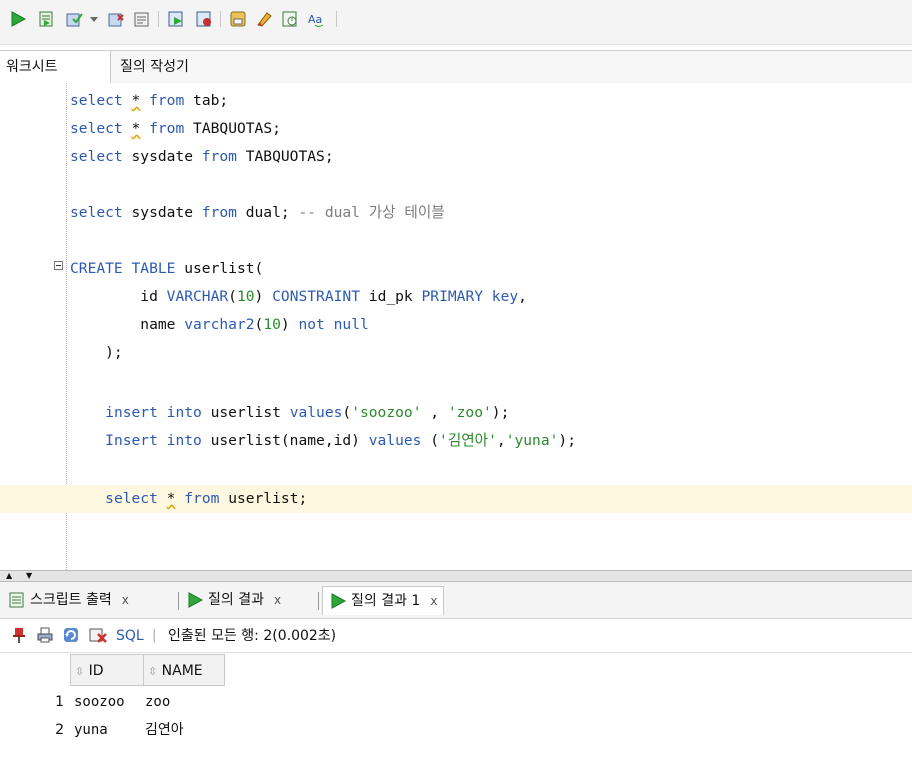 Image resolution: width=912 pixels, height=773 pixels. I want to click on dropdown-icon, so click(94, 19).